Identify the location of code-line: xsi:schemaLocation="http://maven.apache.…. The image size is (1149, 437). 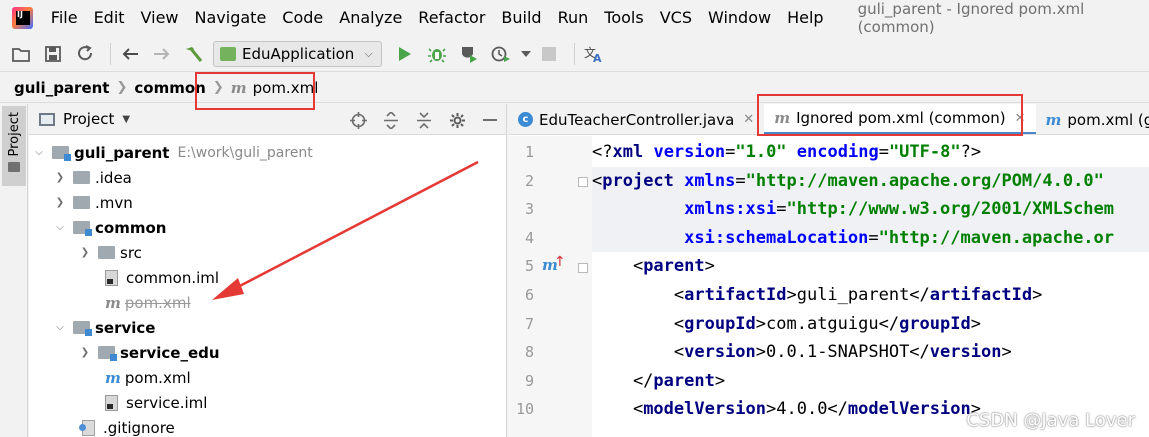
(870, 238).